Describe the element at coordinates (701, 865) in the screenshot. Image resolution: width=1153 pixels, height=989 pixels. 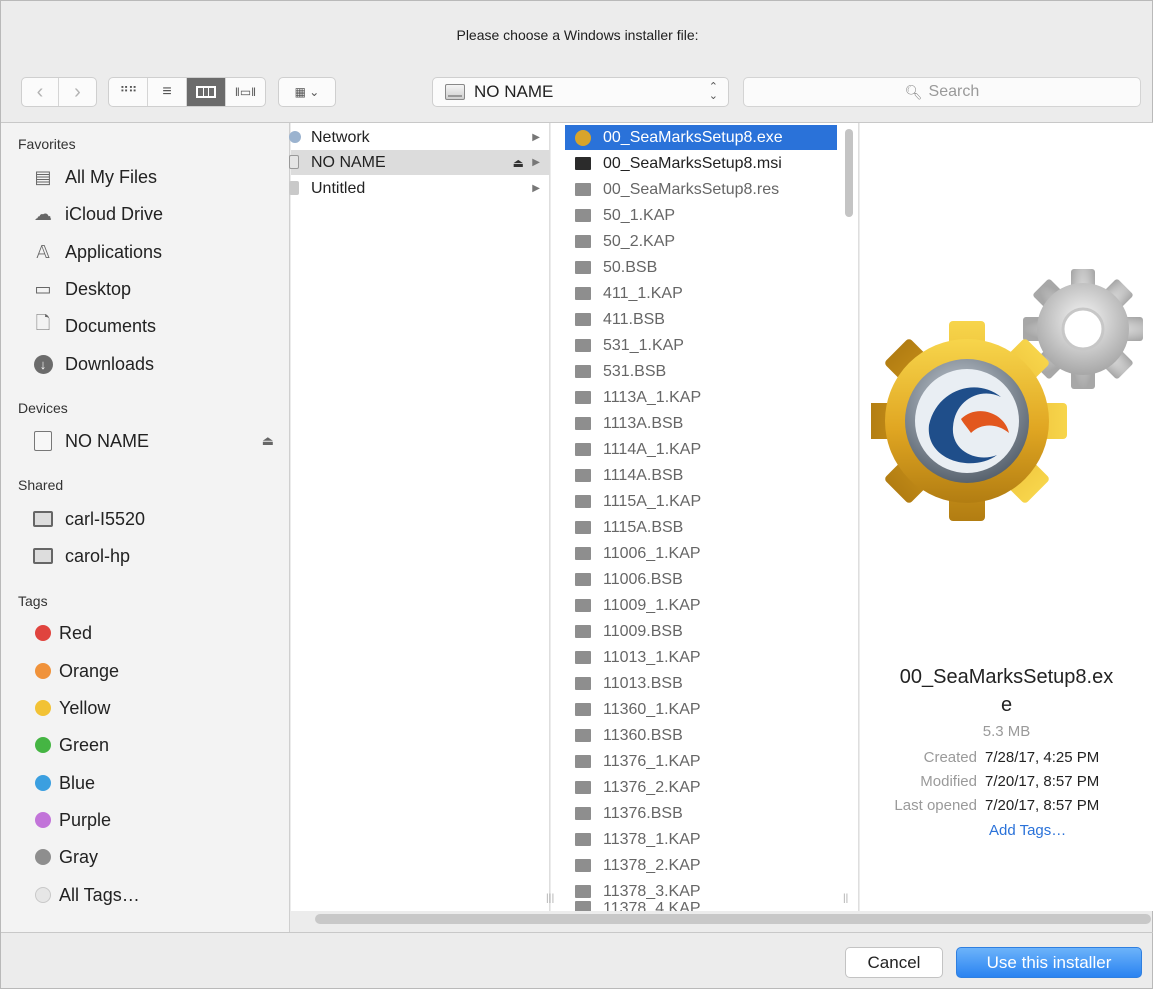
I see `file-row: 11378_2.KAP` at that location.